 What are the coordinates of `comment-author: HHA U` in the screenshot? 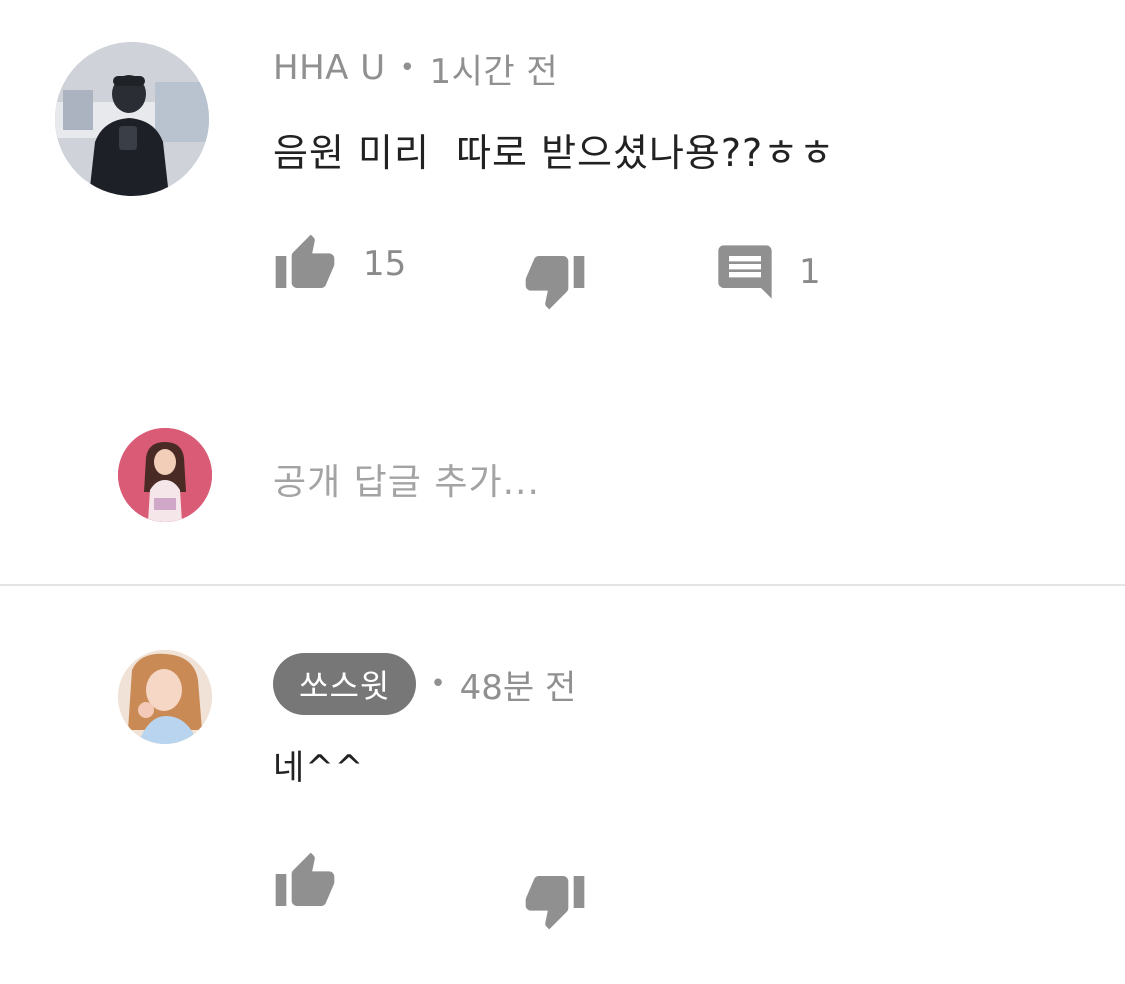 It's located at (329, 68).